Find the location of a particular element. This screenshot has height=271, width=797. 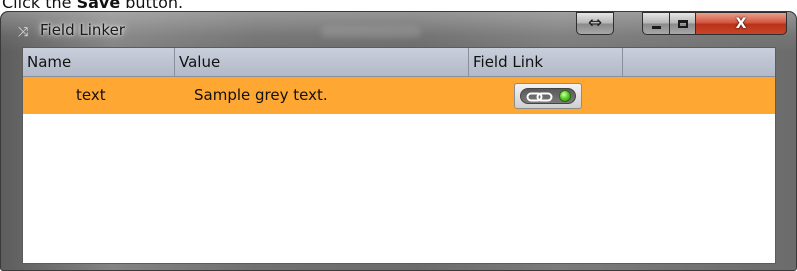

column-header-value: Value is located at coordinates (322, 62).